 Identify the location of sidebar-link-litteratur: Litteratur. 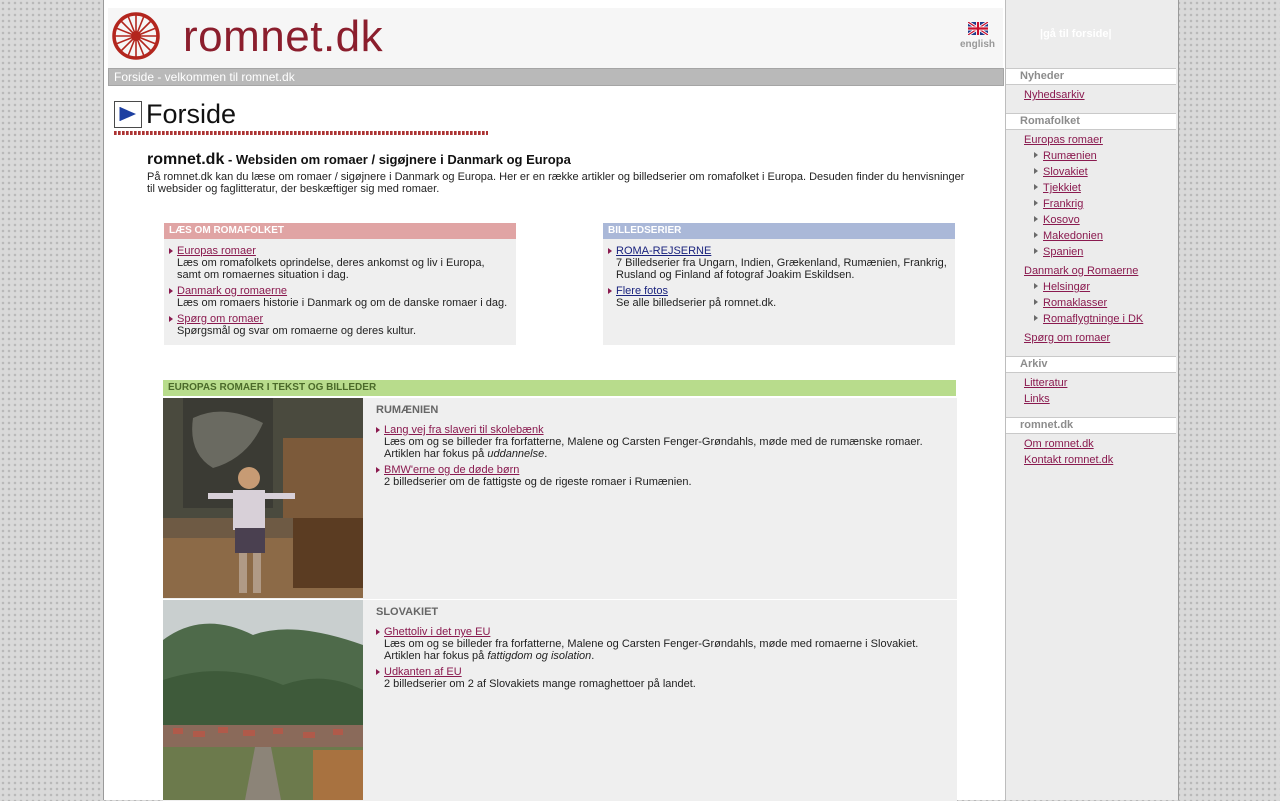
(1045, 383).